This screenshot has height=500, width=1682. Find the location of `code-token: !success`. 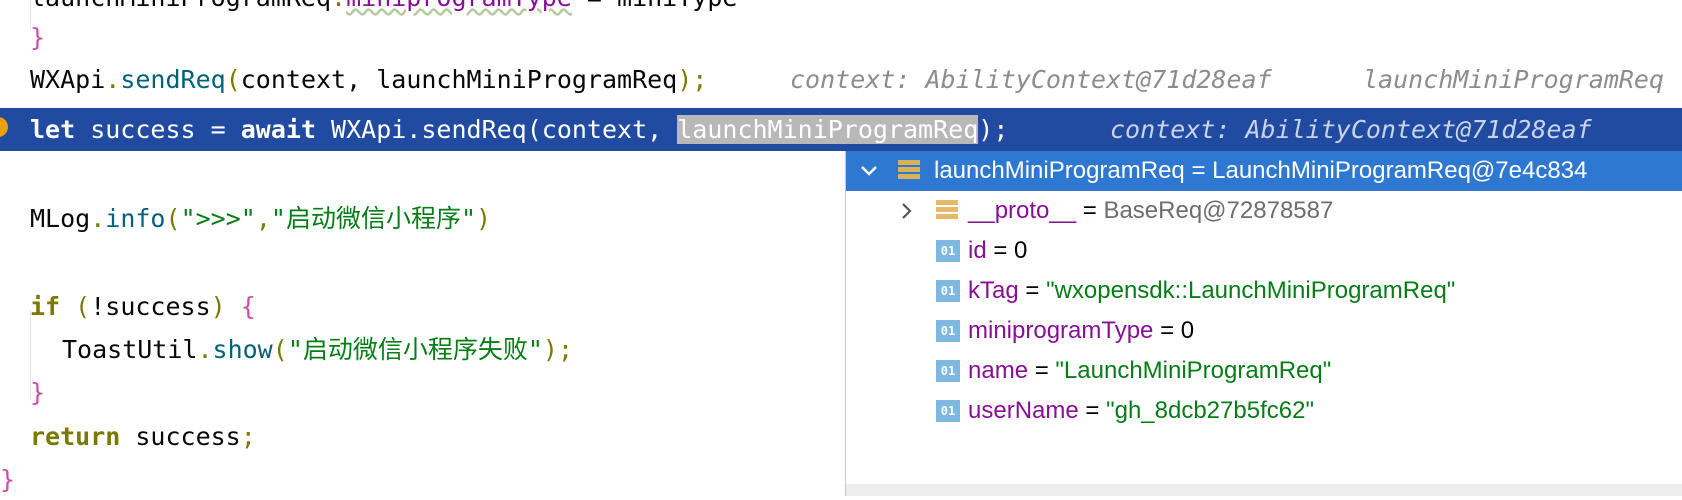

code-token: !success is located at coordinates (150, 306).